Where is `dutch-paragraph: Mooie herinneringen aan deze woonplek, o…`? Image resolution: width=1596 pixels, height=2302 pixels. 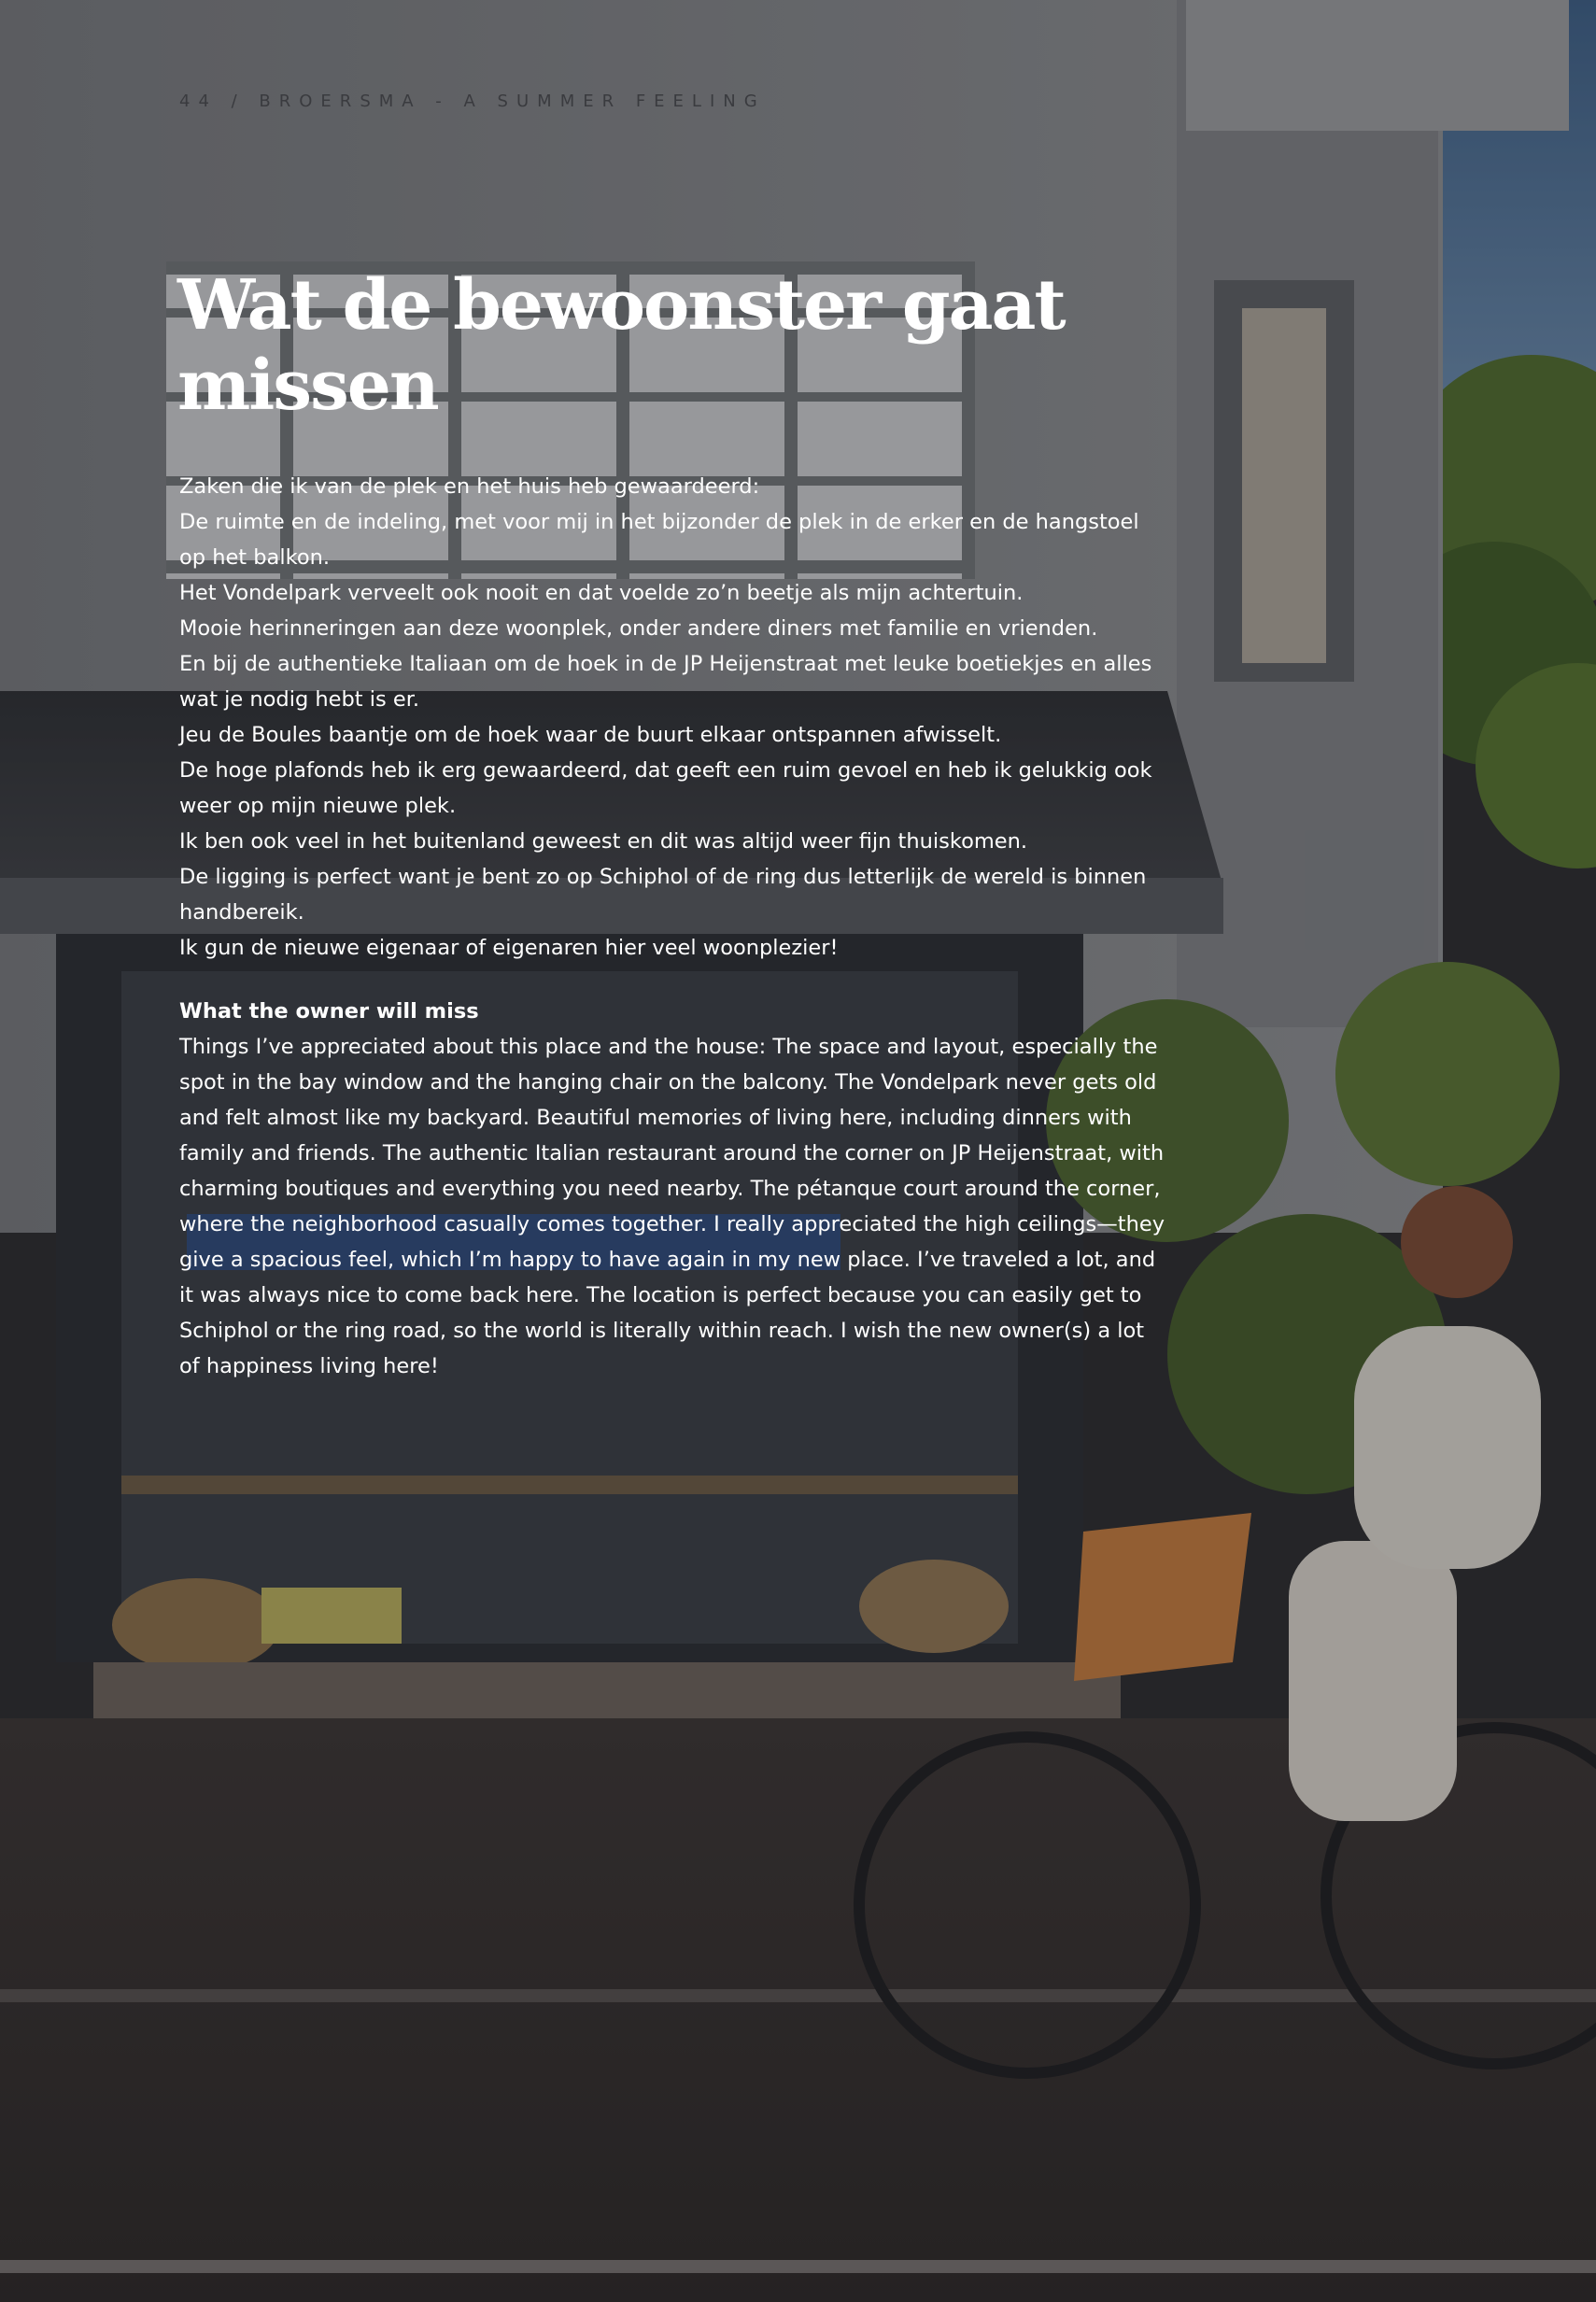
dutch-paragraph: Mooie herinneringen aan deze woonplek, o… is located at coordinates (638, 629).